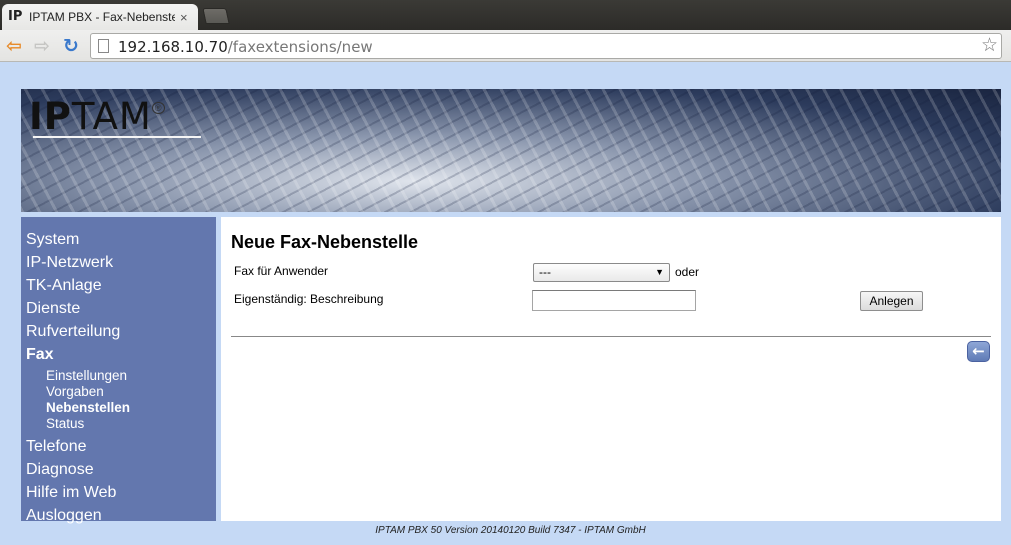 The height and width of the screenshot is (545, 1011). What do you see at coordinates (118, 376) in the screenshot?
I see `sidebar-subitem-einstellungen: Einstellungen` at bounding box center [118, 376].